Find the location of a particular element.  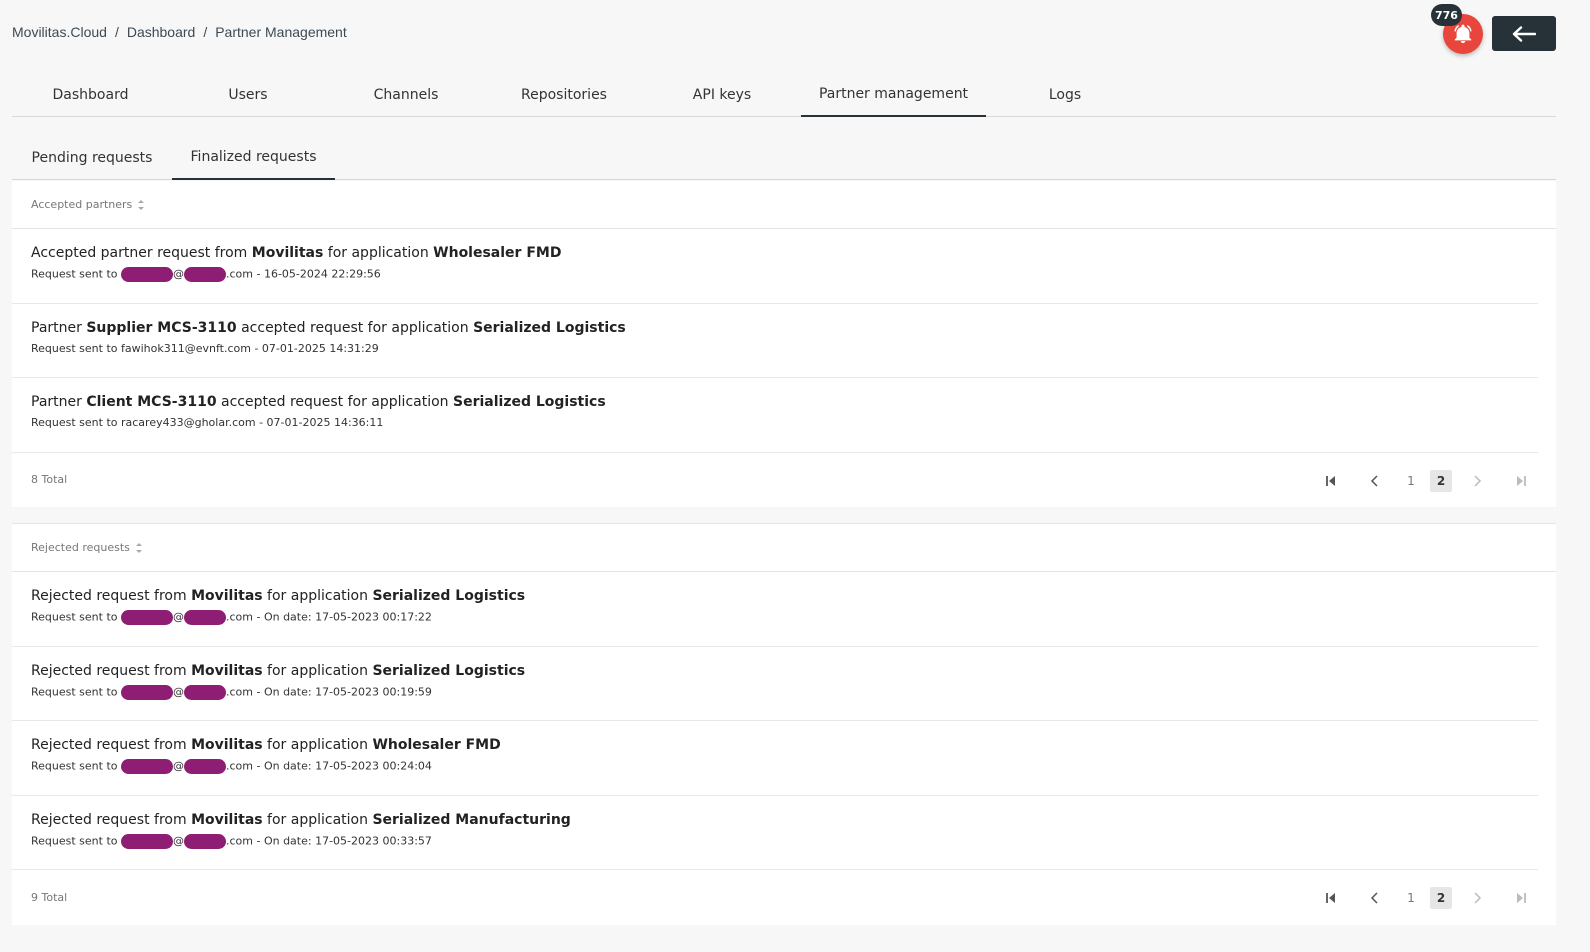

tab-logs: Logs is located at coordinates (1065, 94).